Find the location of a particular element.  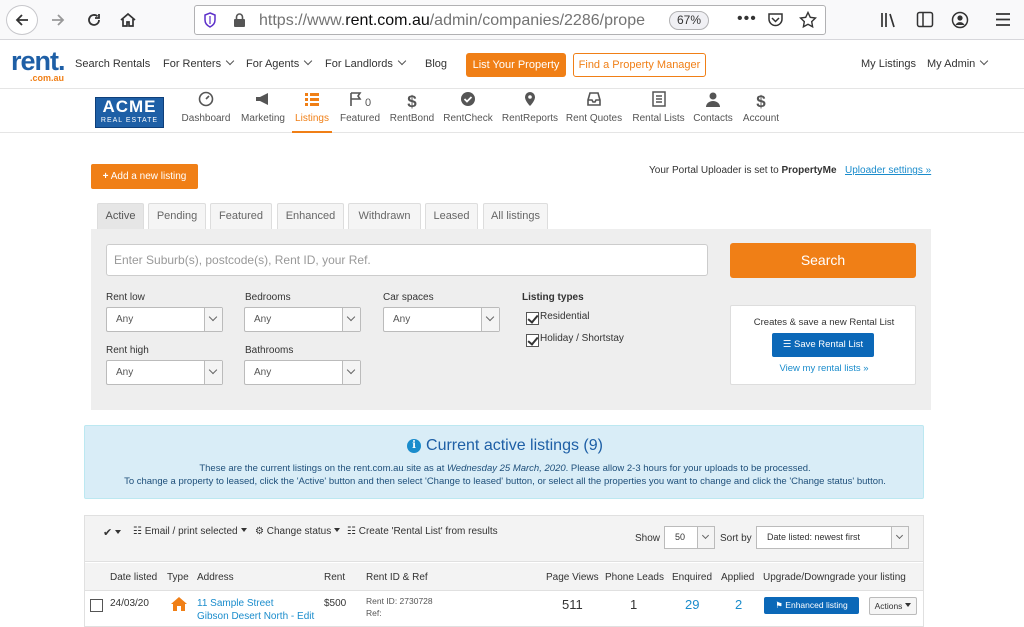

tab-withdrawn: Withdrawn is located at coordinates (384, 216).